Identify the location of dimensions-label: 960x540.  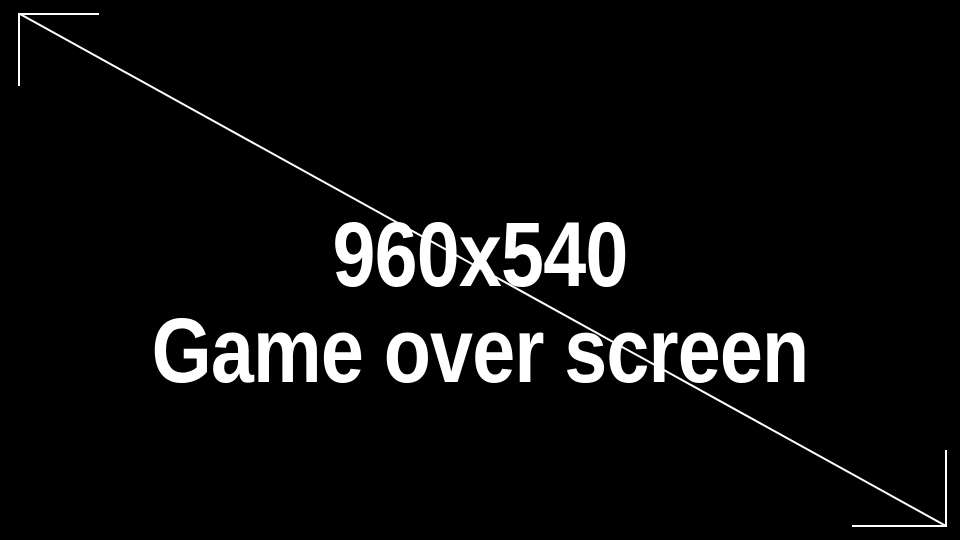
(480, 255).